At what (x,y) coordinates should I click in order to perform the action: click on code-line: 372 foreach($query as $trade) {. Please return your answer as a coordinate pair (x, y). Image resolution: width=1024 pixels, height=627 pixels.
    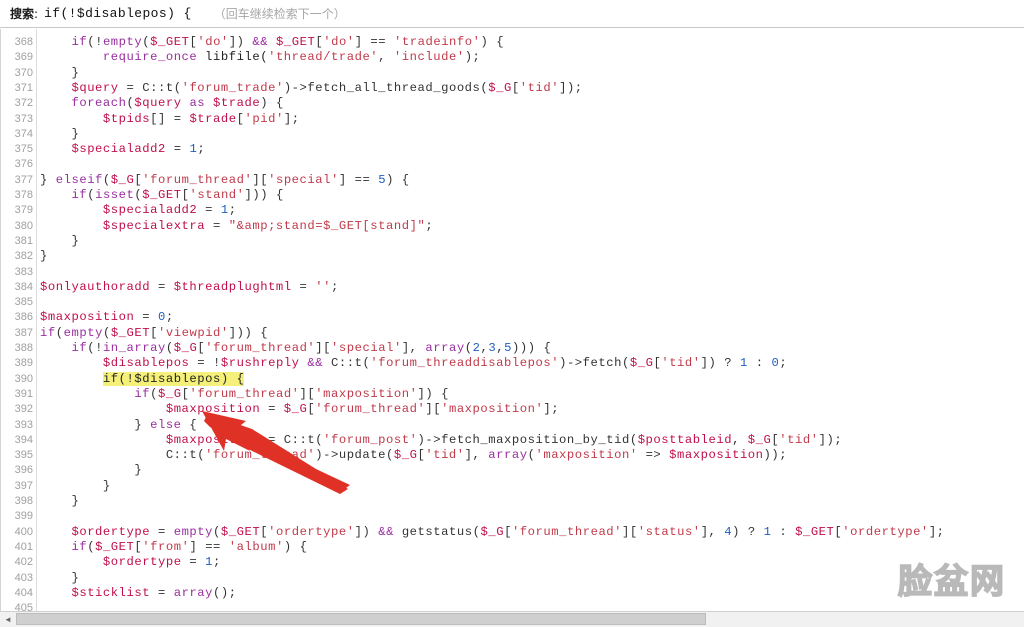
    Looking at the image, I should click on (512, 103).